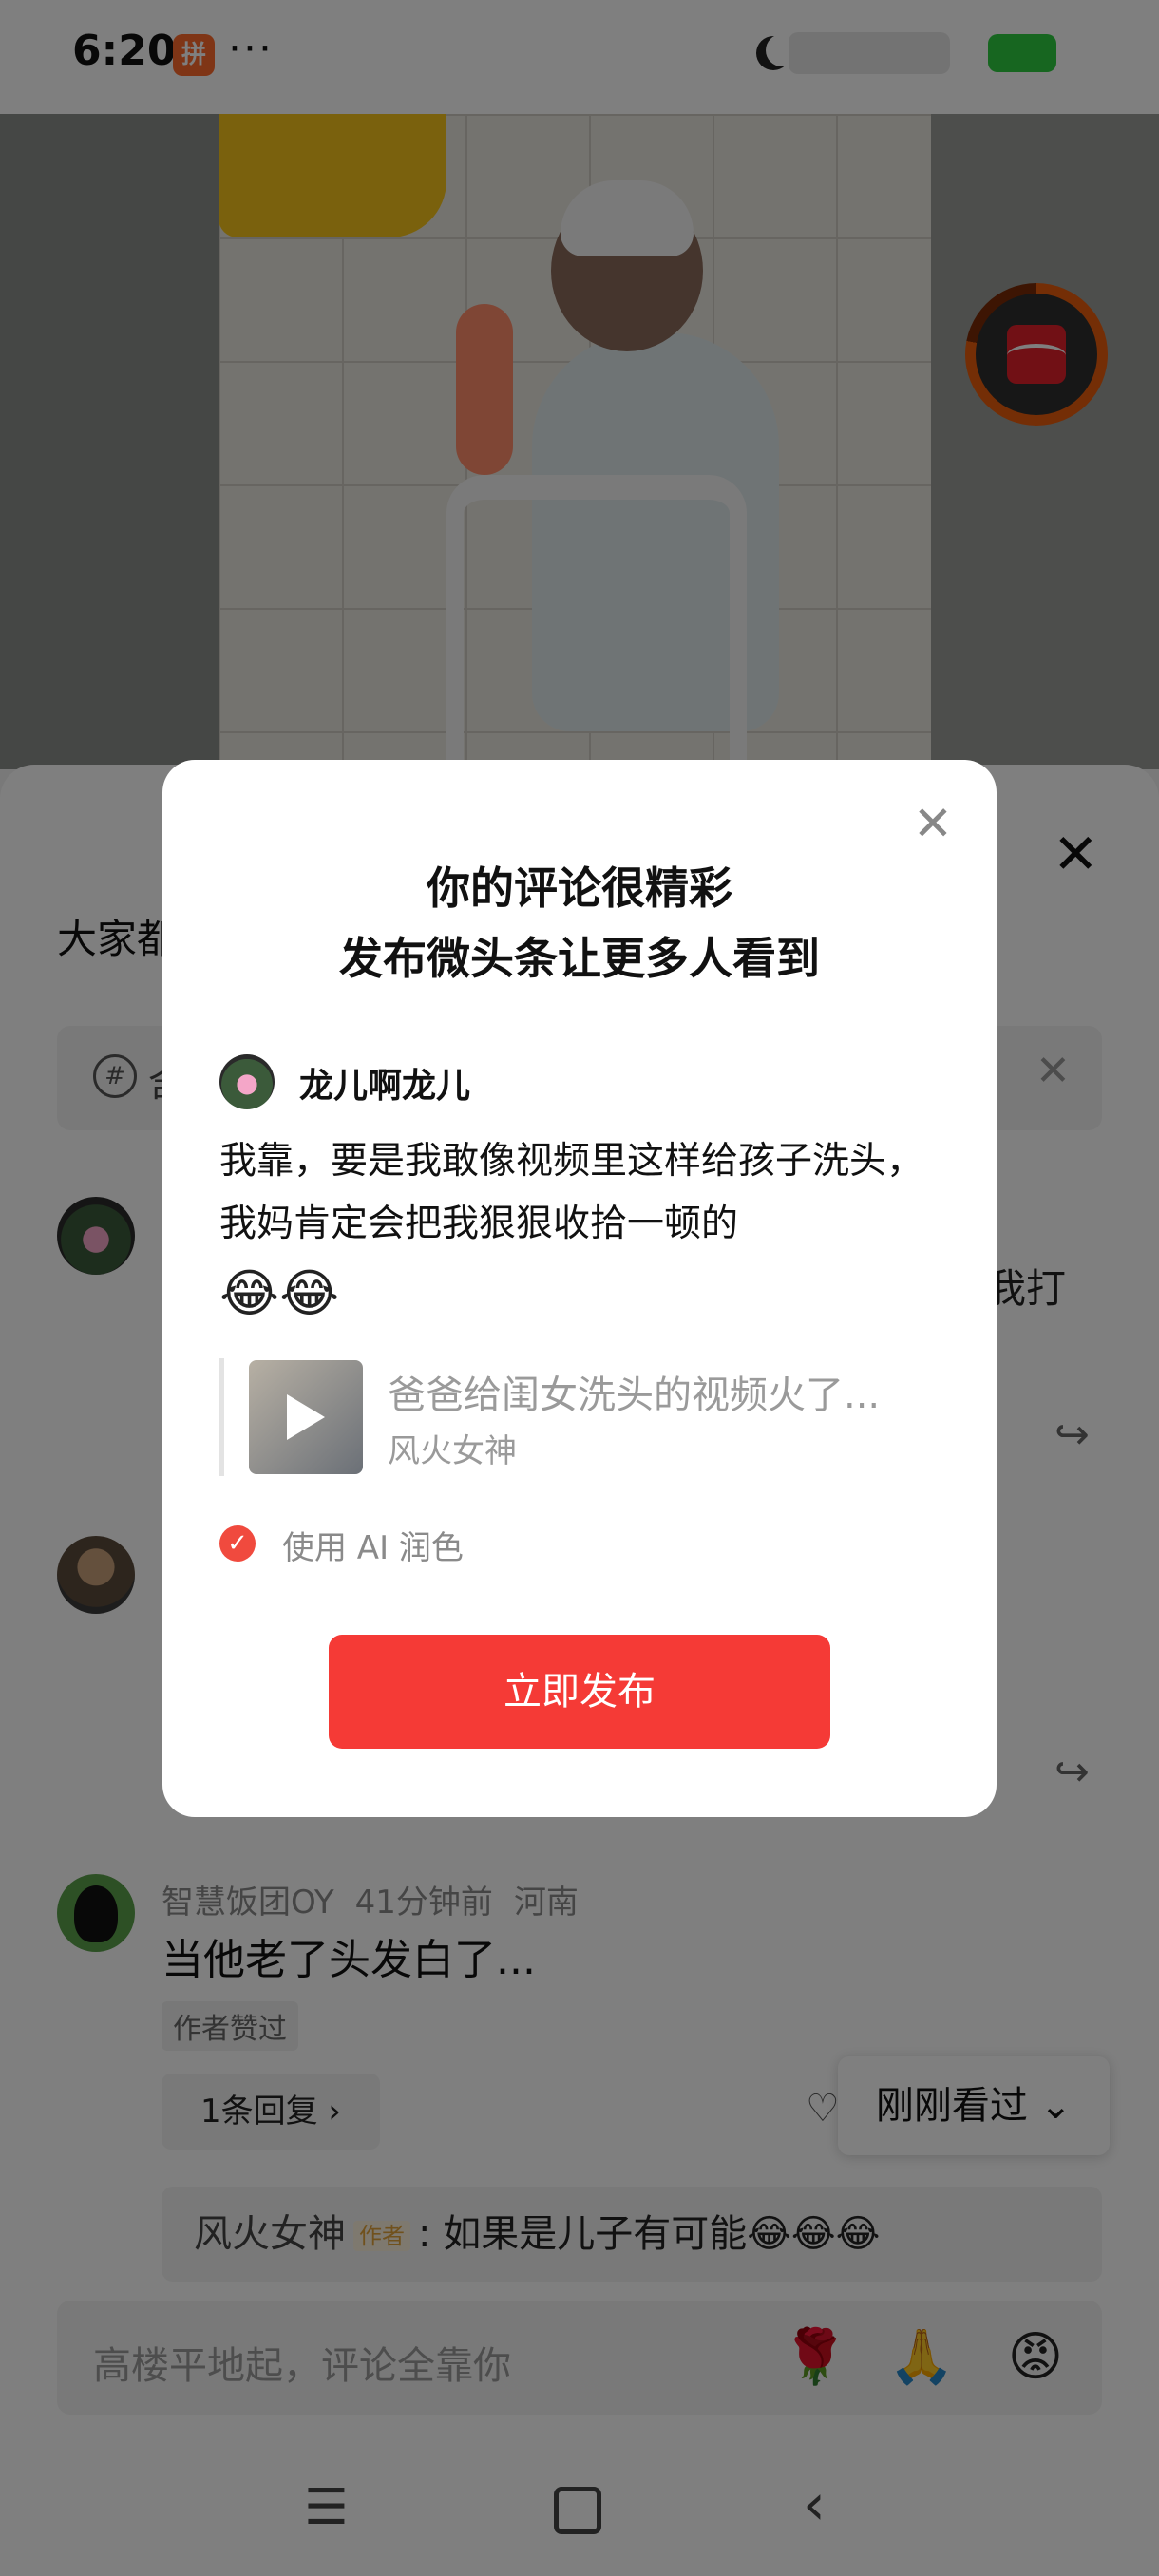 The image size is (1159, 2576). Describe the element at coordinates (452, 1451) in the screenshot. I see `quoted-video-author: 风火女神` at that location.